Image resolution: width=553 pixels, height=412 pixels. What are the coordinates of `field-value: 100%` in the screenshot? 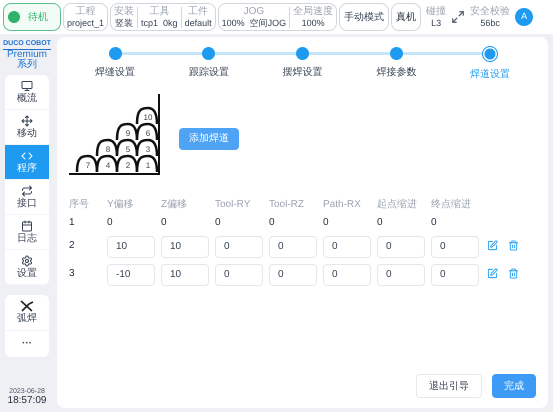 It's located at (313, 23).